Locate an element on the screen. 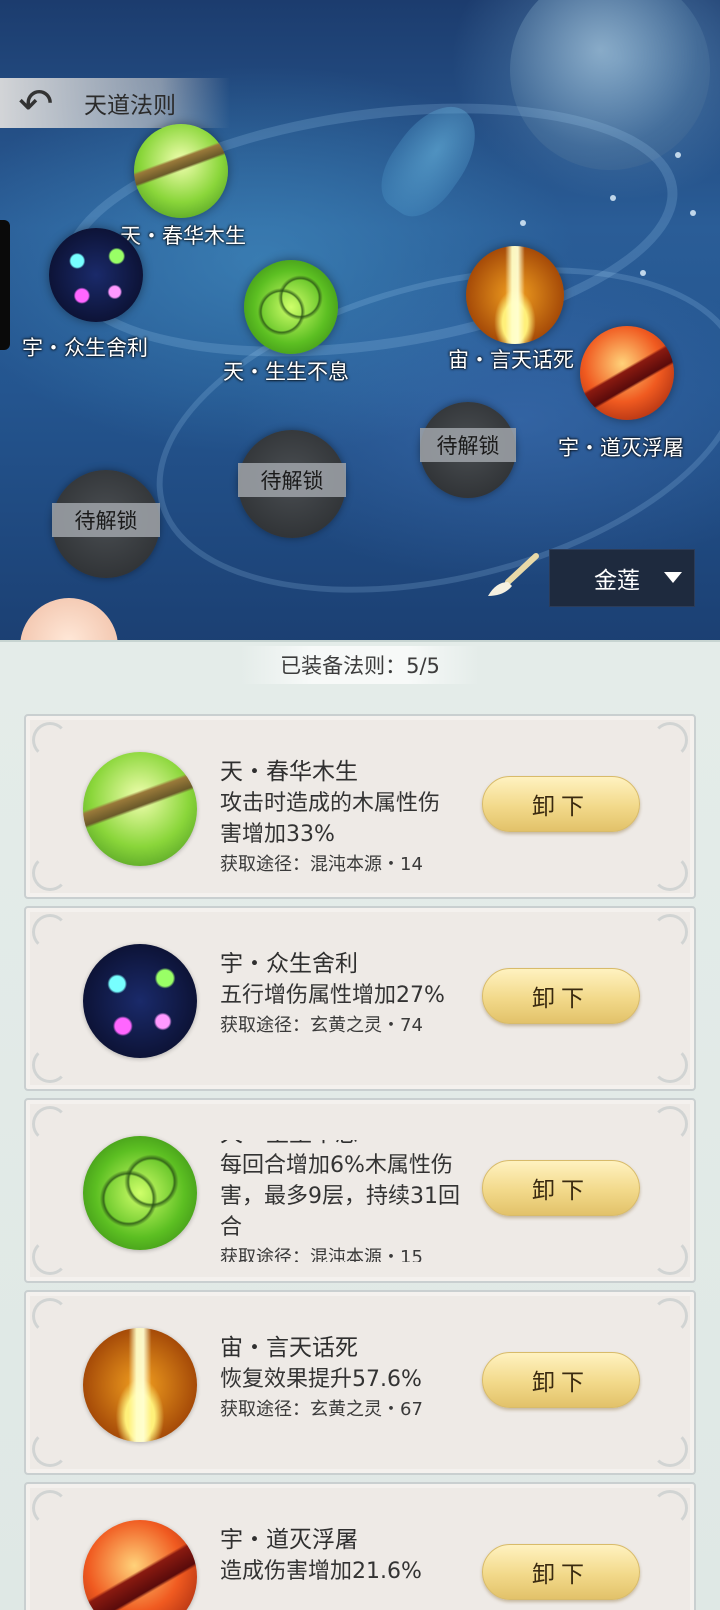  equipped-card: 宙・言天话死 恢复效果提升57.6% 获取途径：玄黄之灵・67 卸下 is located at coordinates (360, 1382).